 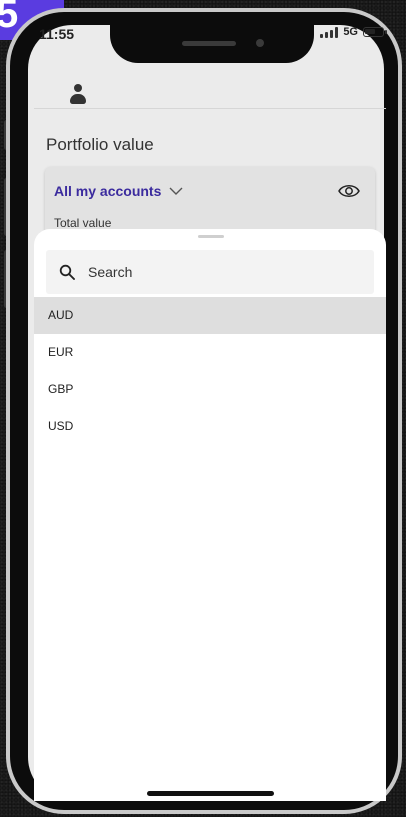 What do you see at coordinates (210, 315) in the screenshot?
I see `currency-option-aud: AUD` at bounding box center [210, 315].